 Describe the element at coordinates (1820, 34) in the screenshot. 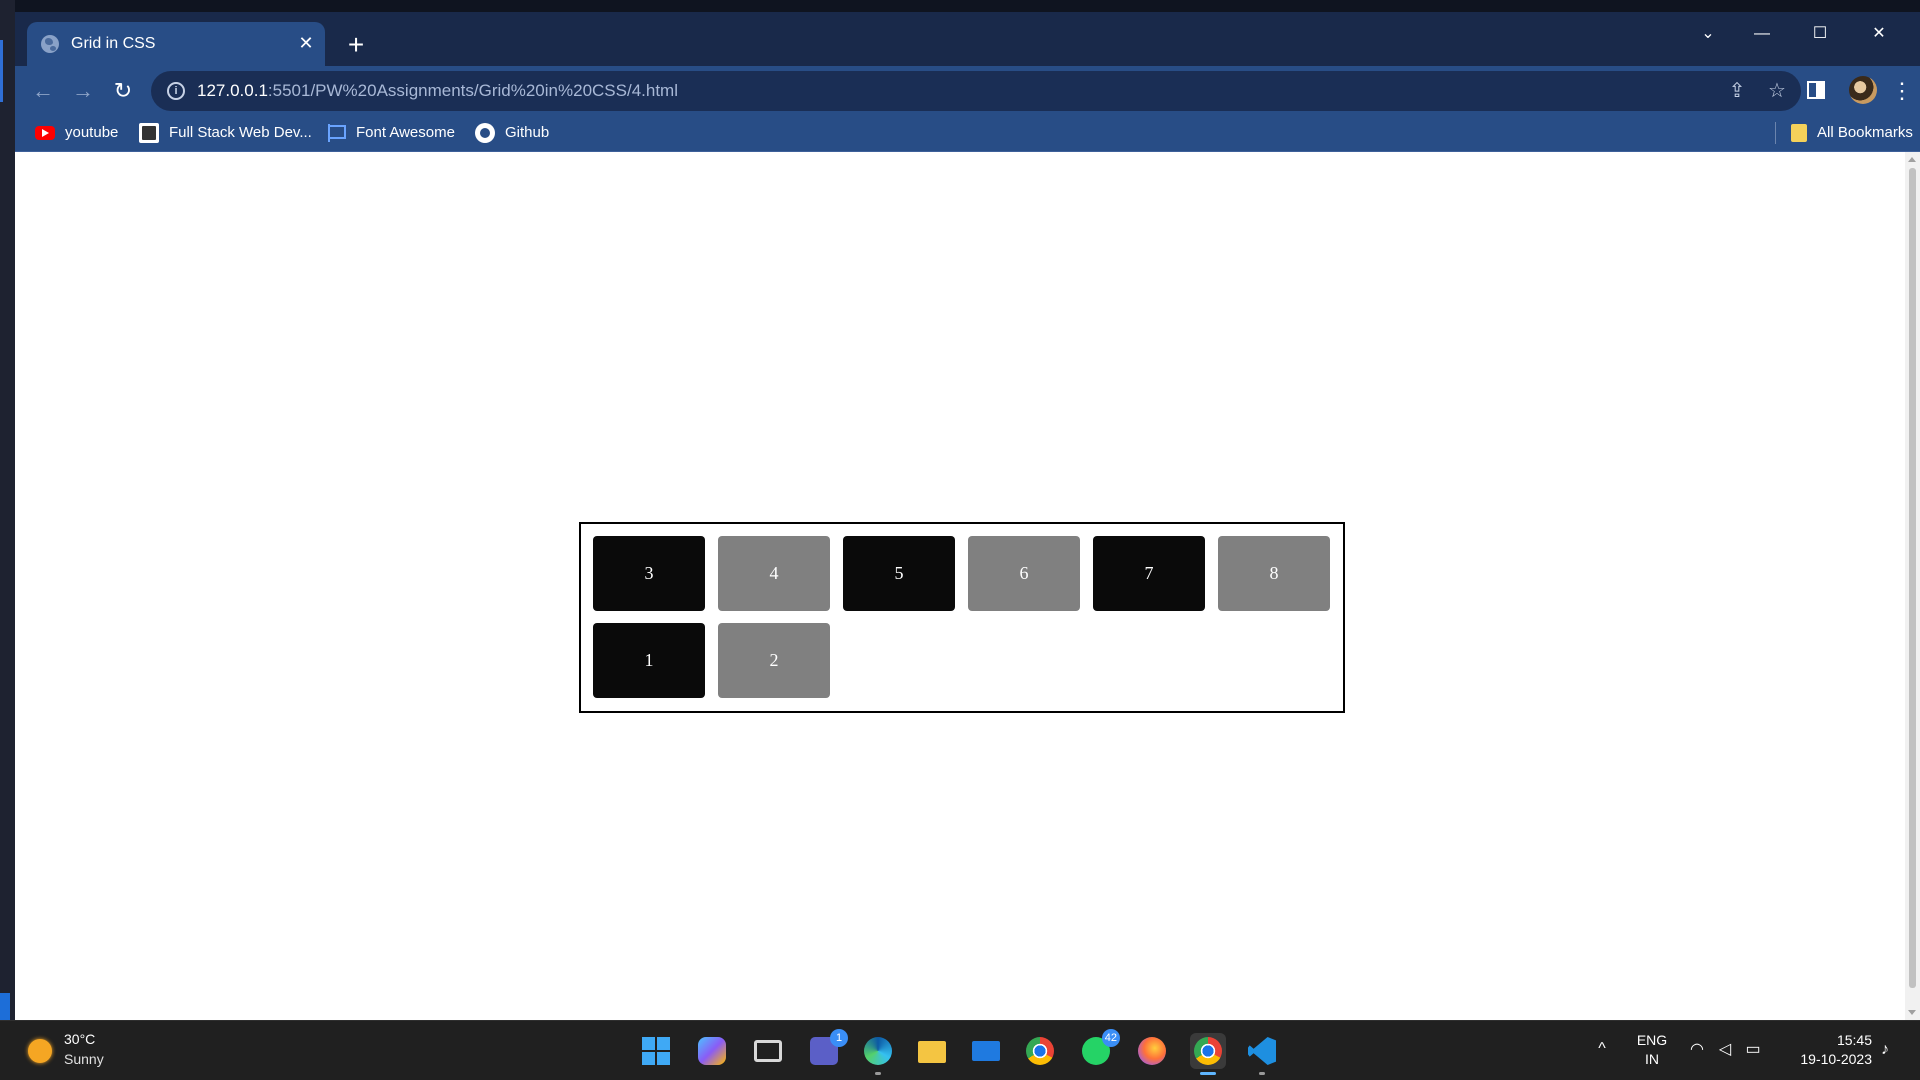

I see `maximize-button: ☐` at that location.